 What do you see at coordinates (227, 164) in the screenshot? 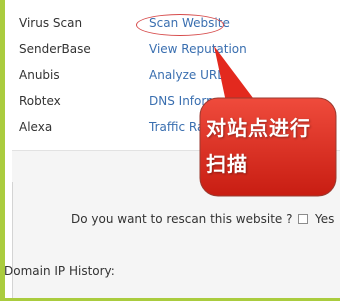
I see `annotation-line-2: 扫描` at bounding box center [227, 164].